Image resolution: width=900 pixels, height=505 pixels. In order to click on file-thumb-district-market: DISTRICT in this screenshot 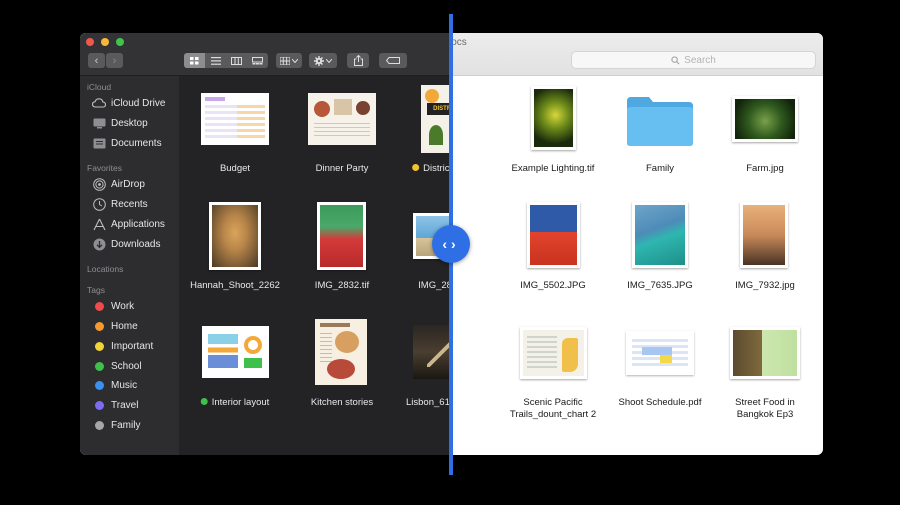, I will do `click(436, 119)`.